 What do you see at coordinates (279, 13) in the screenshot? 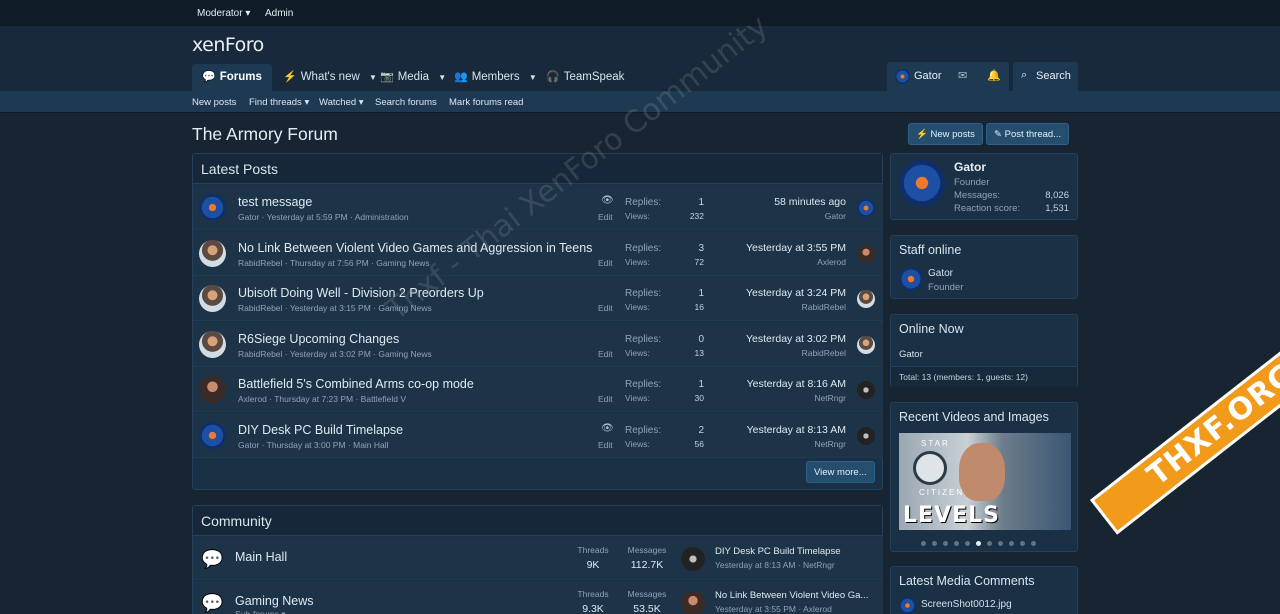
I see `admin-link: Admin` at bounding box center [279, 13].